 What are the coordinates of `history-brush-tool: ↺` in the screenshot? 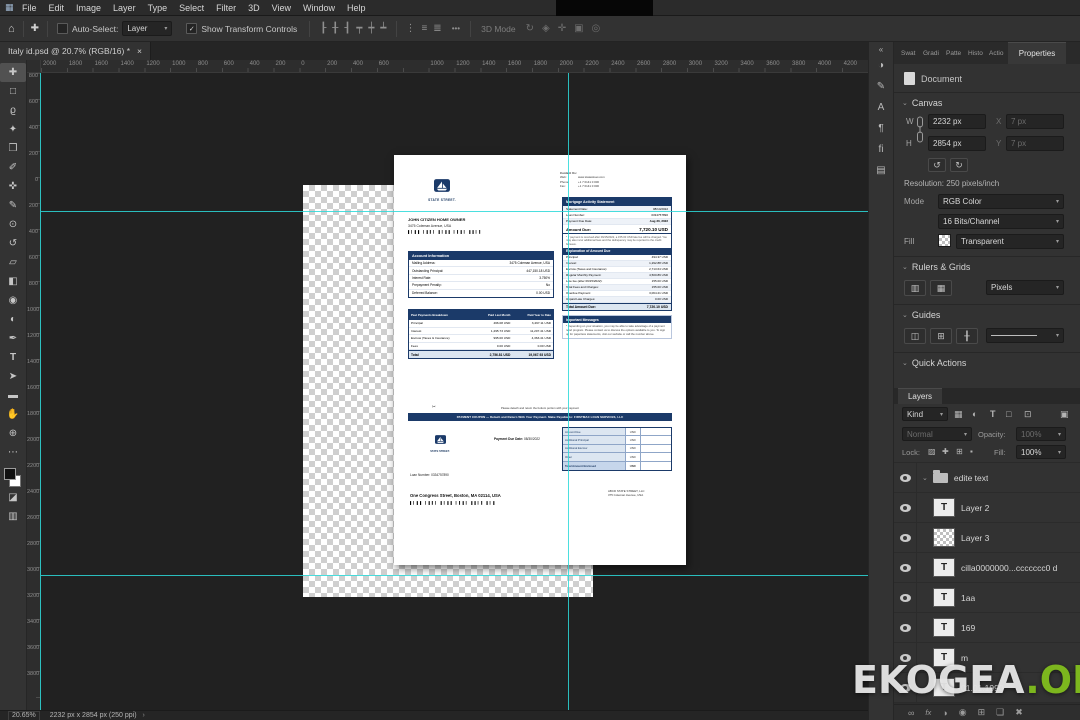 It's located at (13, 243).